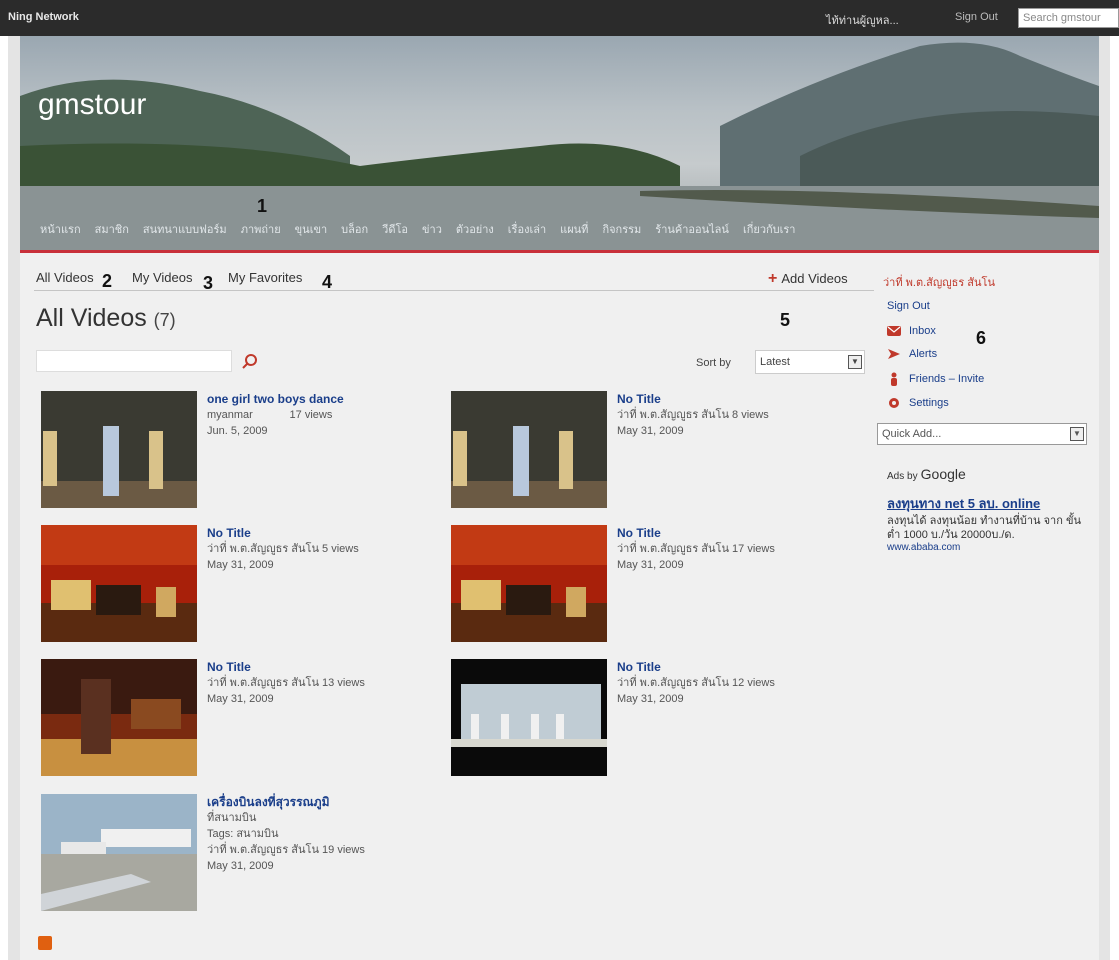 The width and height of the screenshot is (1119, 960). I want to click on sidebar-item-friends: Friends – Invite, so click(935, 379).